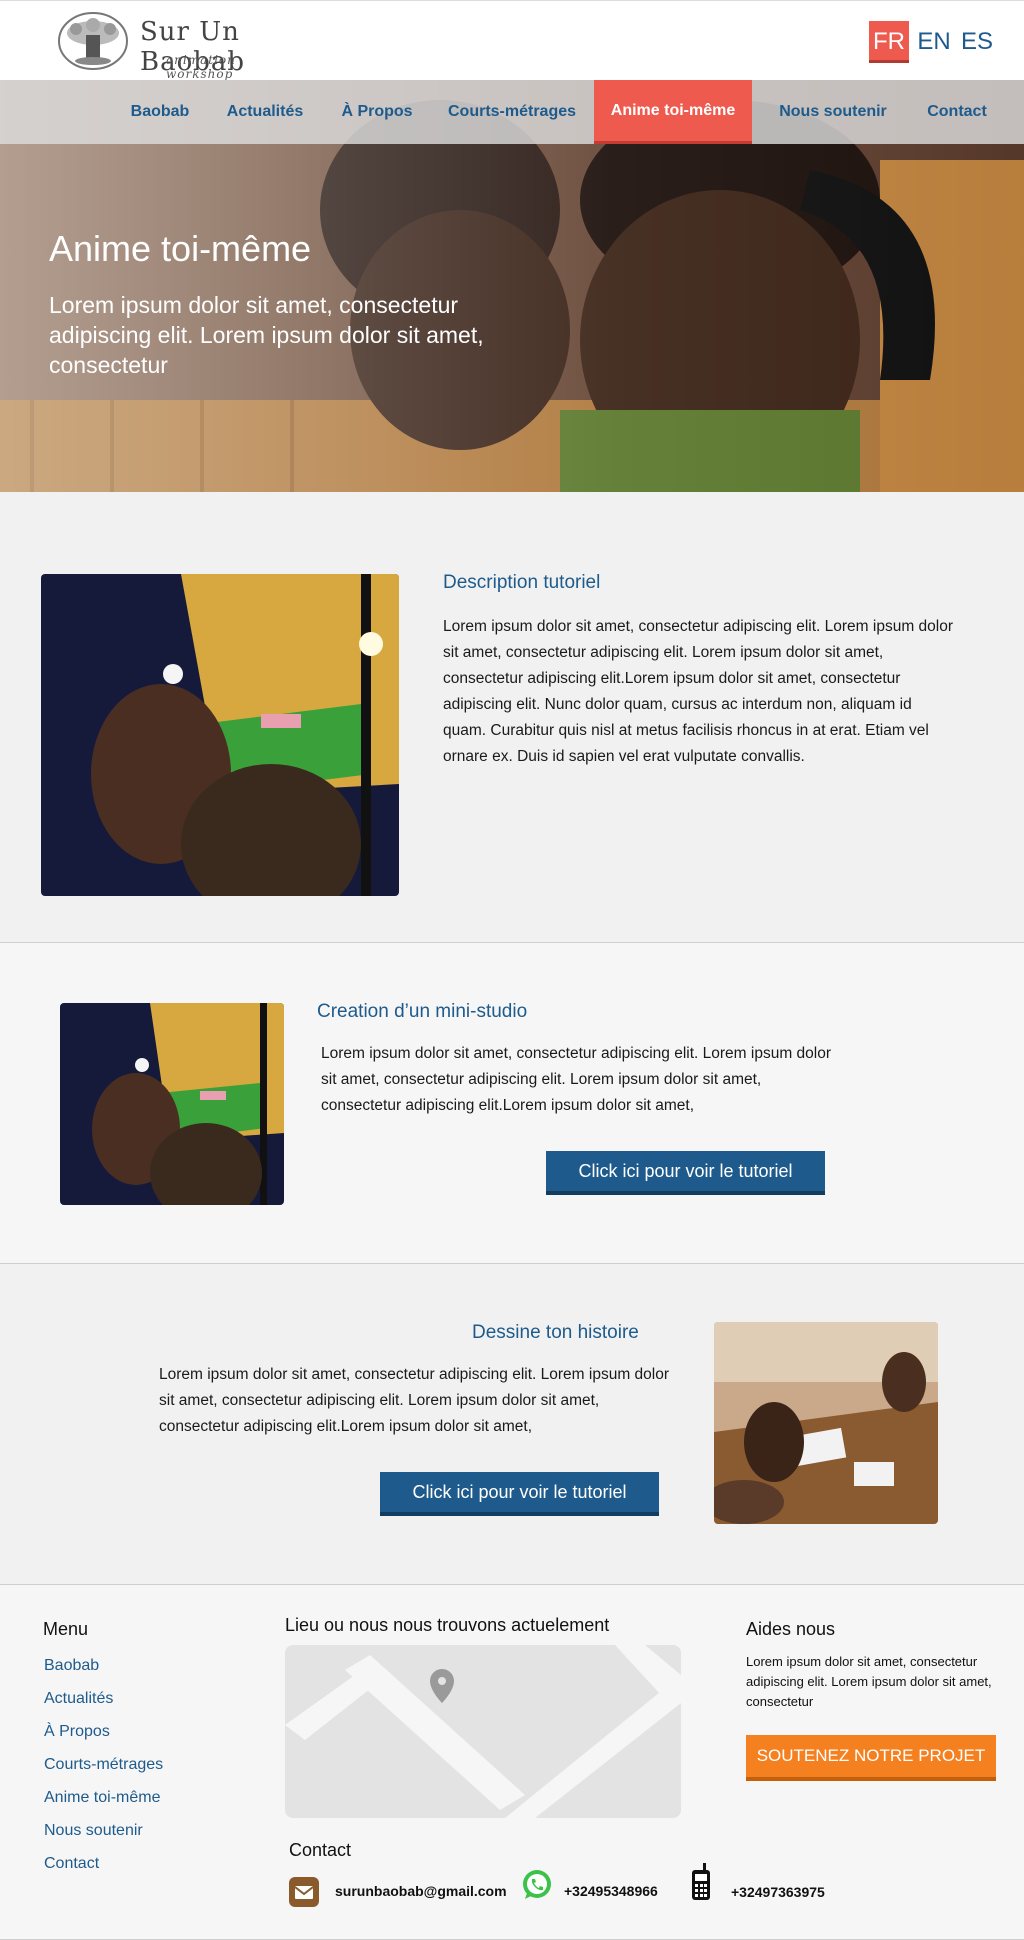 This screenshot has width=1024, height=1940. What do you see at coordinates (826, 1423) in the screenshot?
I see `drawing-photo` at bounding box center [826, 1423].